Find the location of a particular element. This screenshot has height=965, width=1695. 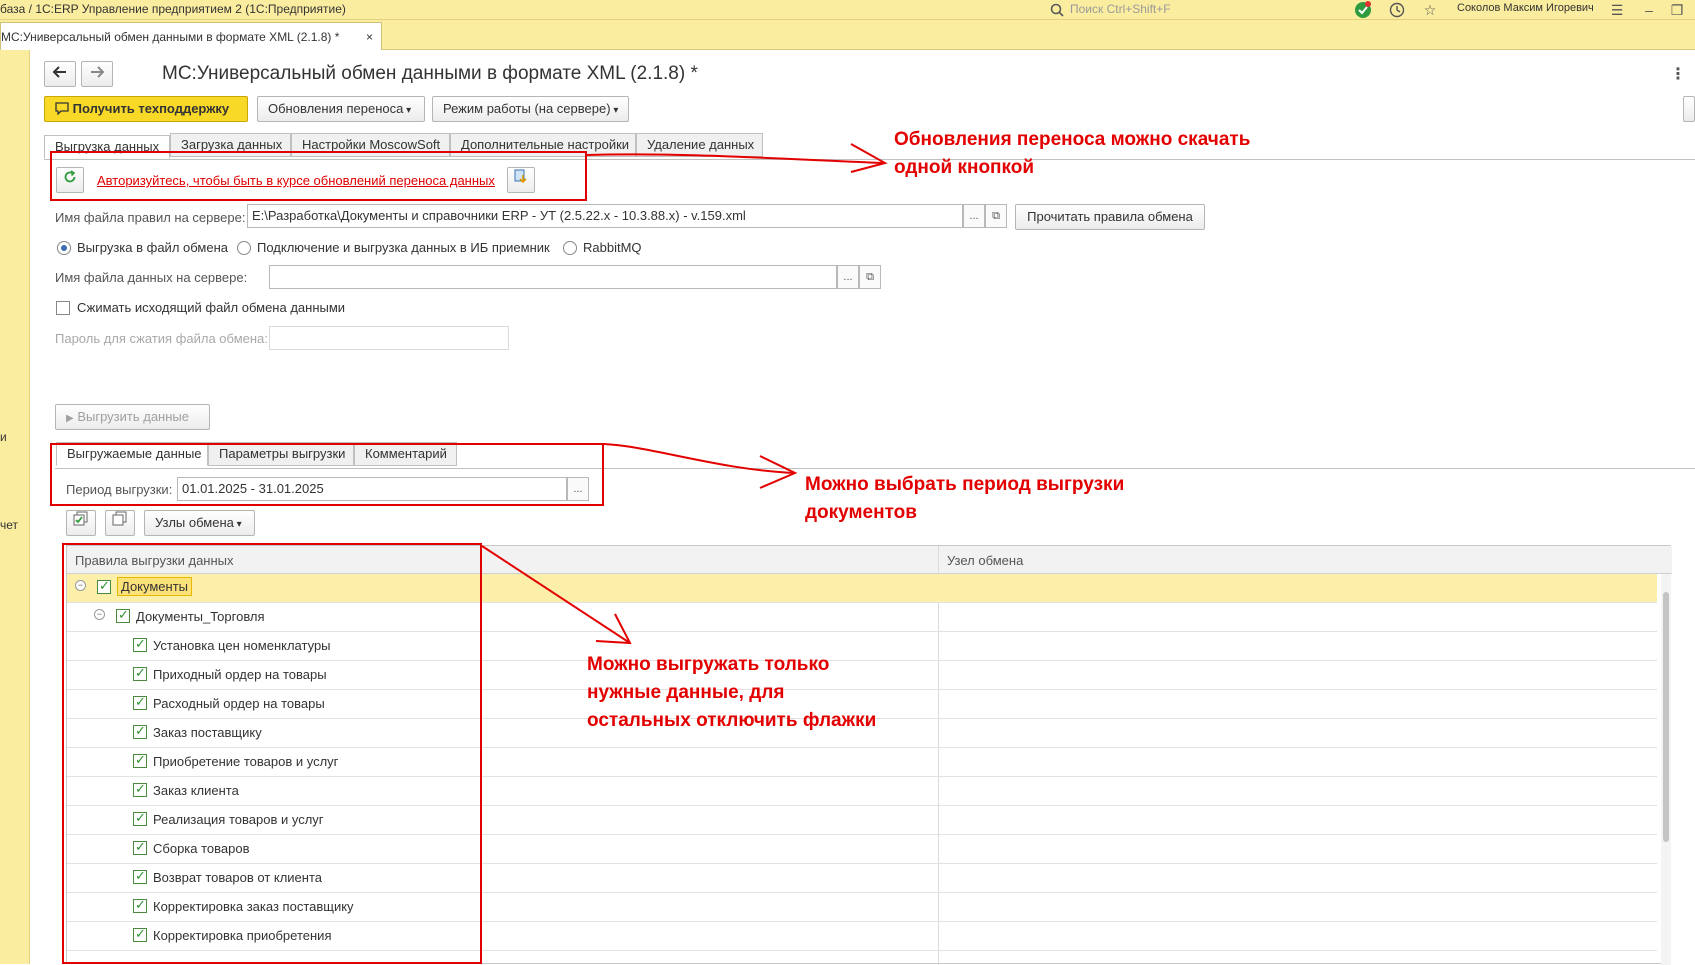

annotation-period-text: Можно выбрать период выгрузки документов is located at coordinates (965, 498).